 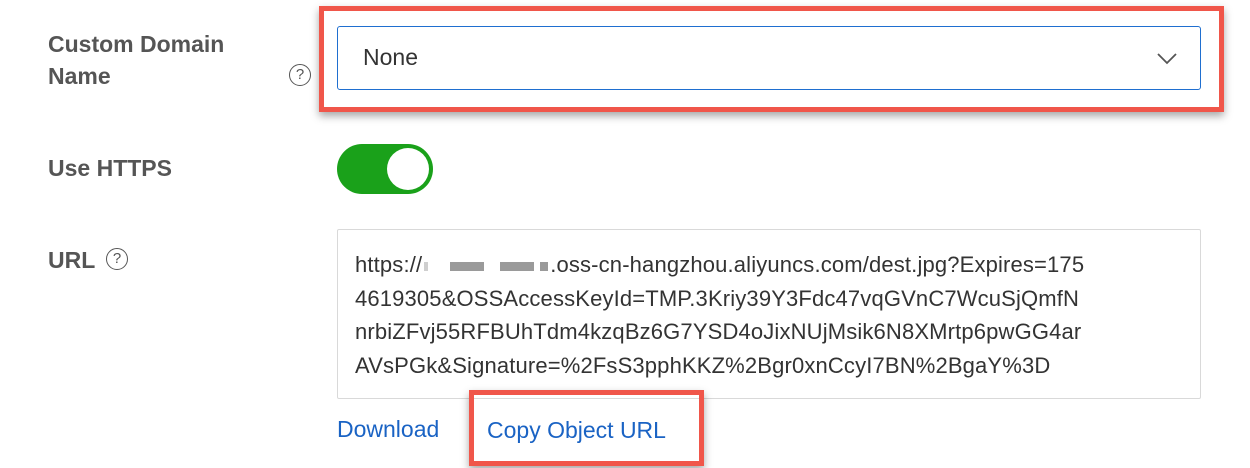 What do you see at coordinates (385, 169) in the screenshot?
I see `use-https-toggle` at bounding box center [385, 169].